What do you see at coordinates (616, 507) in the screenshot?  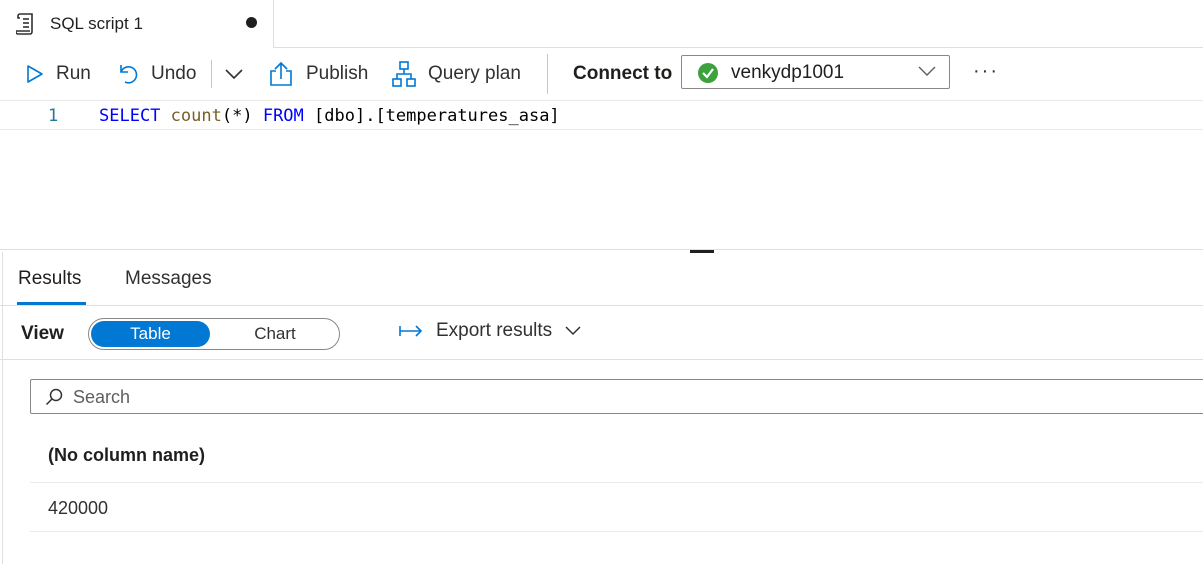 I see `table-row: 420000` at bounding box center [616, 507].